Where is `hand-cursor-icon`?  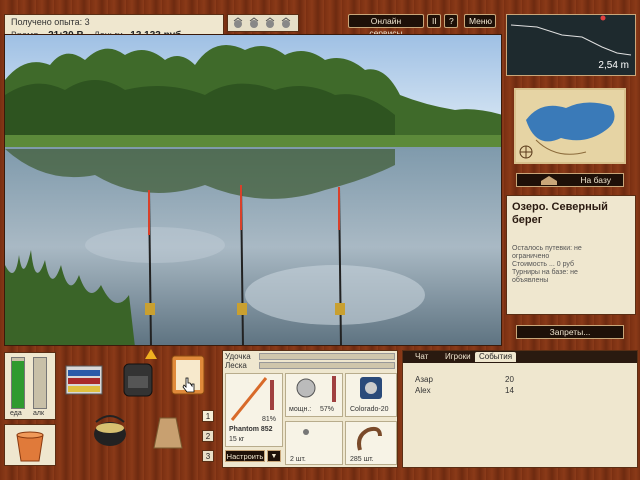 hand-cursor-icon is located at coordinates (188, 385).